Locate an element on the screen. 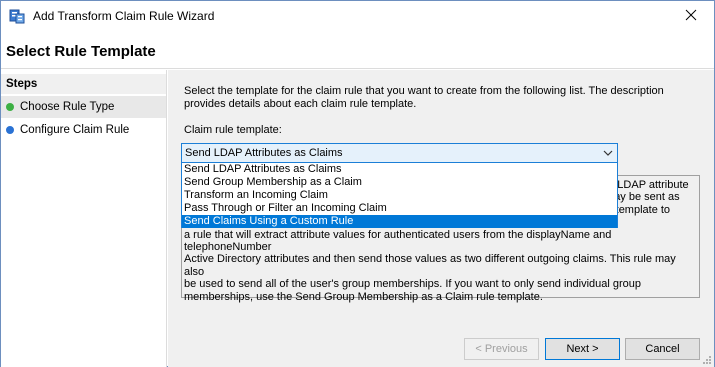 This screenshot has width=715, height=367. select-value: Send LDAP Attributes as Claims is located at coordinates (264, 153).